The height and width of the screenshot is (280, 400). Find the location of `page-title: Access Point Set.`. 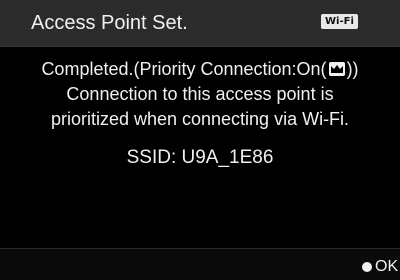

page-title: Access Point Set. is located at coordinates (109, 23).